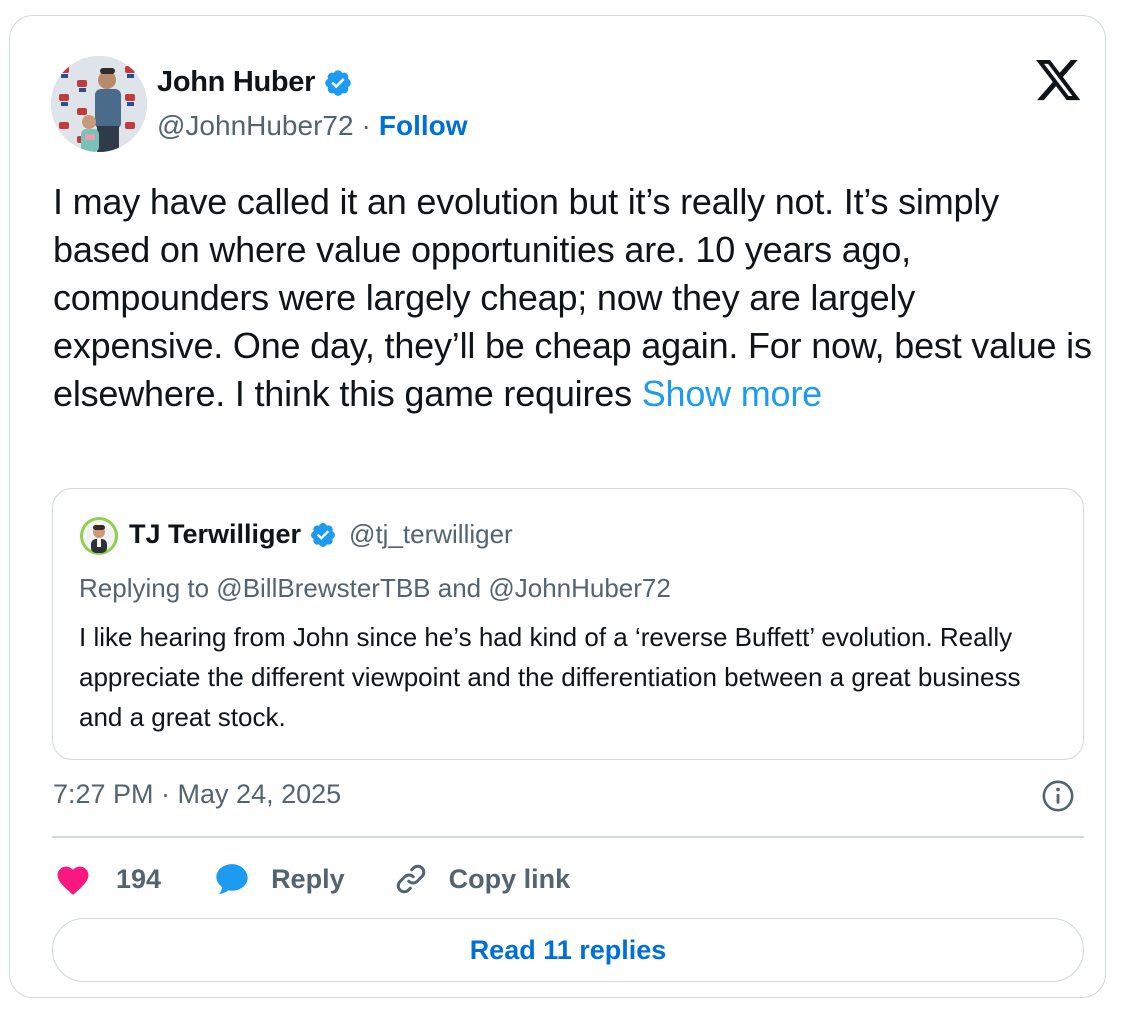 The image size is (1124, 1014). What do you see at coordinates (139, 878) in the screenshot?
I see `like-count: 194` at bounding box center [139, 878].